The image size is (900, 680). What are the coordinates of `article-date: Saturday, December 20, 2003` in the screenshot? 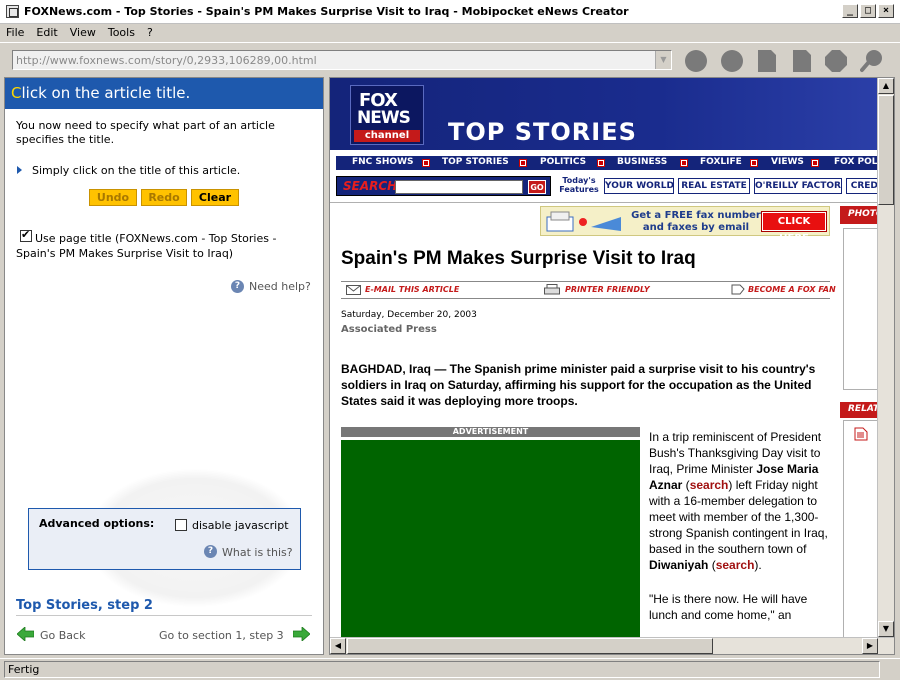 It's located at (409, 315).